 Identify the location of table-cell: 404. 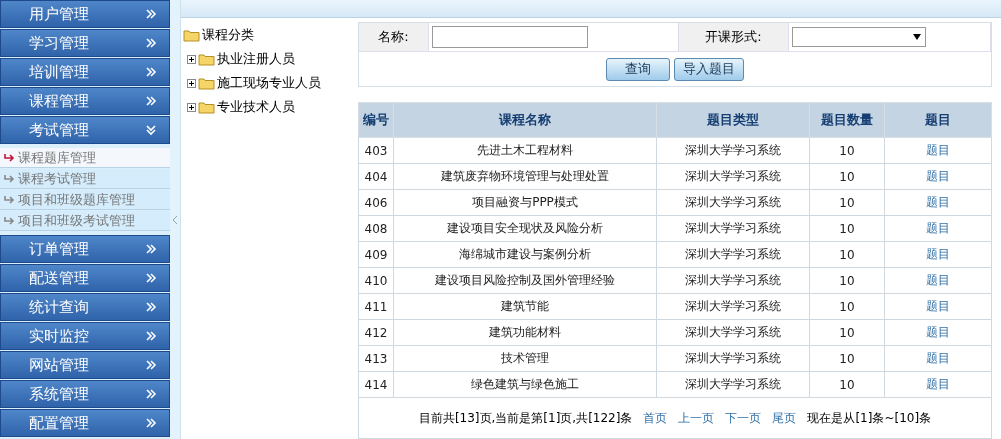
(376, 176).